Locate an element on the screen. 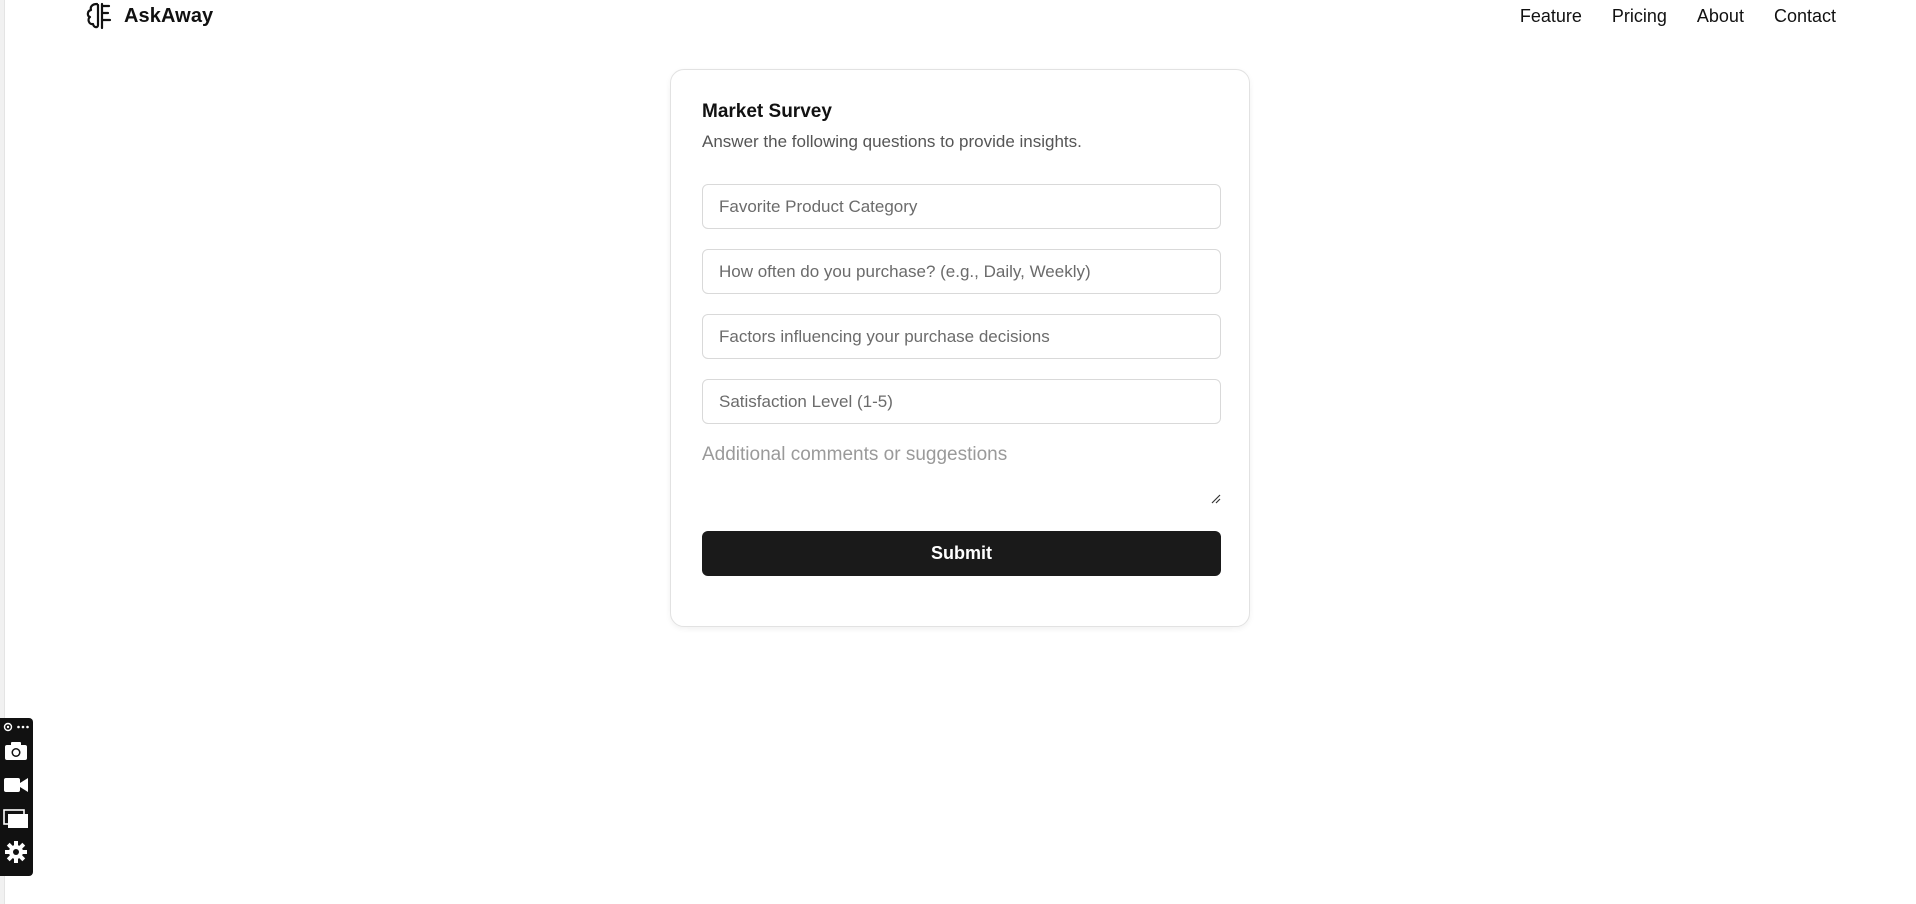 The width and height of the screenshot is (1916, 904). resize-grip-icon is located at coordinates (1215, 498).